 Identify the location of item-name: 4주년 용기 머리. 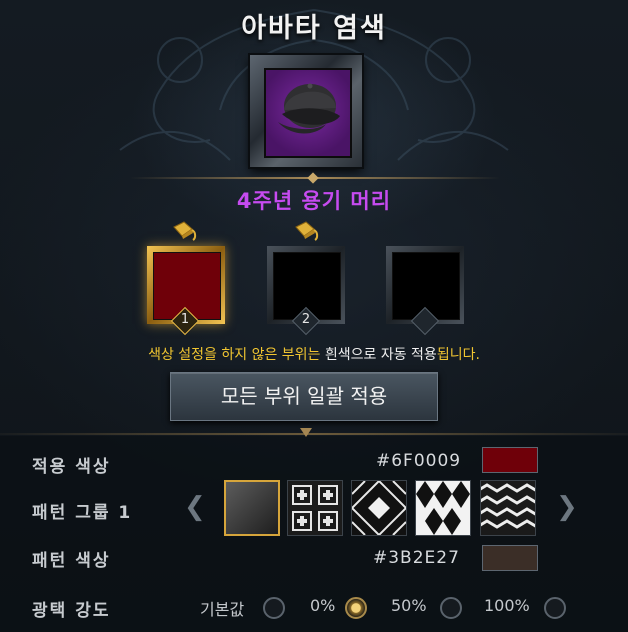
(314, 201).